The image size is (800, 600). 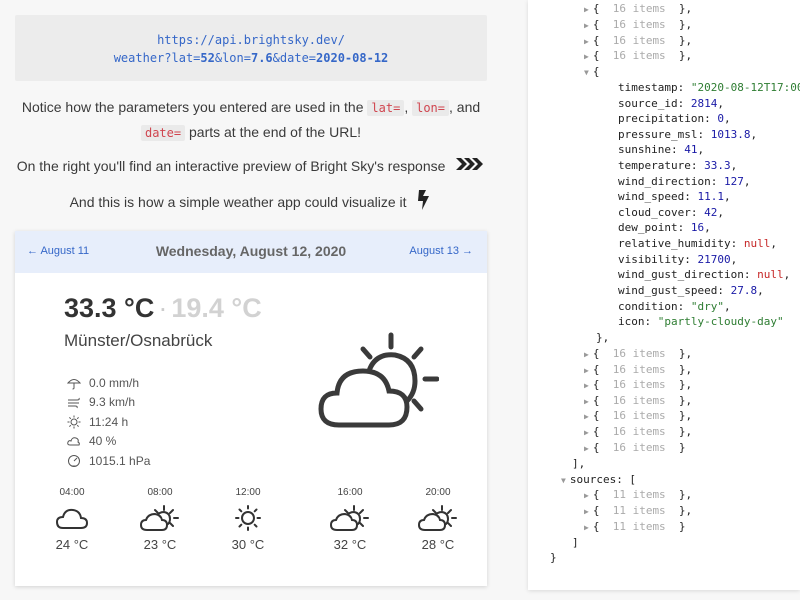 I want to click on pressure-icon, so click(x=74, y=460).